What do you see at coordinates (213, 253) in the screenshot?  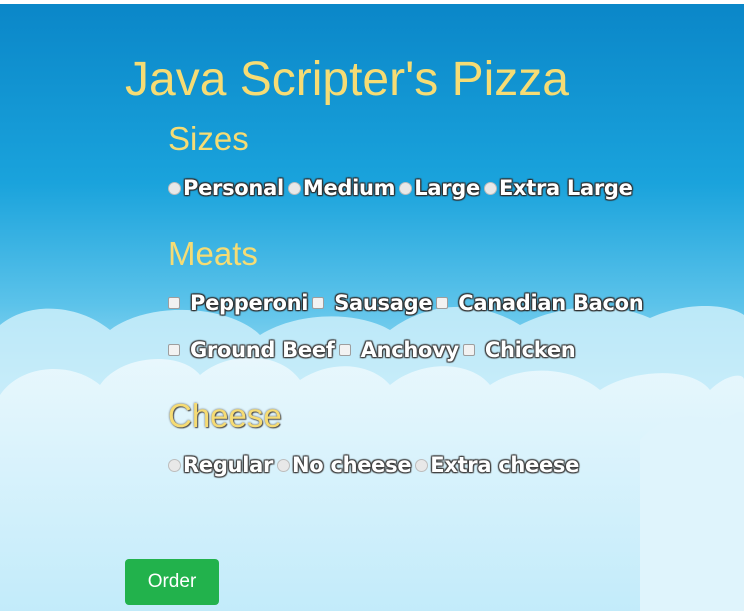 I see `meats-heading: Meats` at bounding box center [213, 253].